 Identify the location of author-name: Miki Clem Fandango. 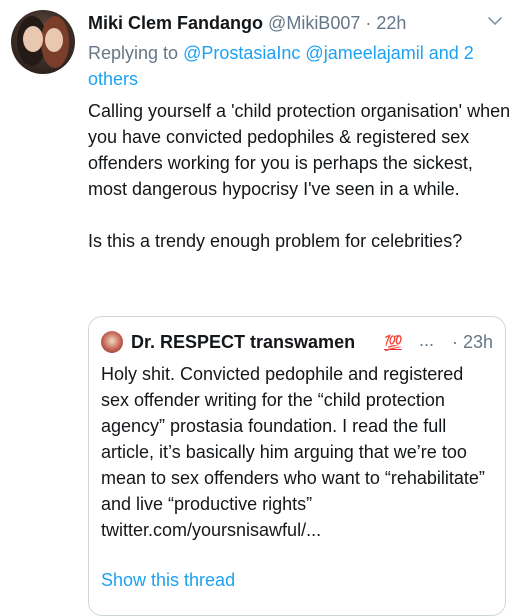
(175, 23).